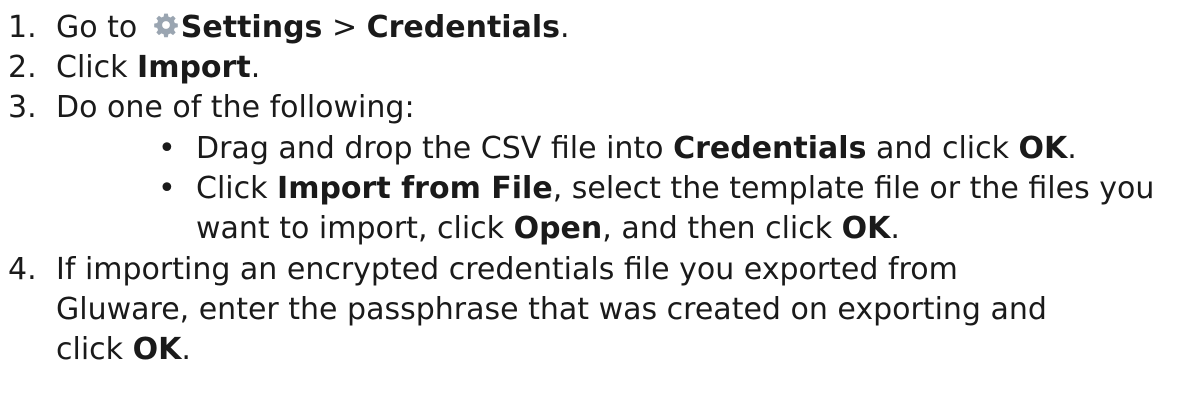 The image size is (1199, 414). What do you see at coordinates (558, 228) in the screenshot?
I see `open-label: Open` at bounding box center [558, 228].